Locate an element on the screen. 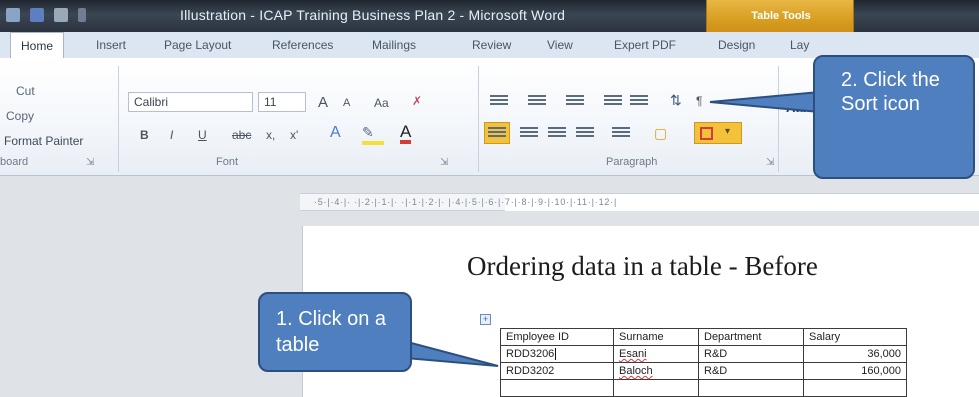  style-preview: AaI is located at coordinates (796, 107).